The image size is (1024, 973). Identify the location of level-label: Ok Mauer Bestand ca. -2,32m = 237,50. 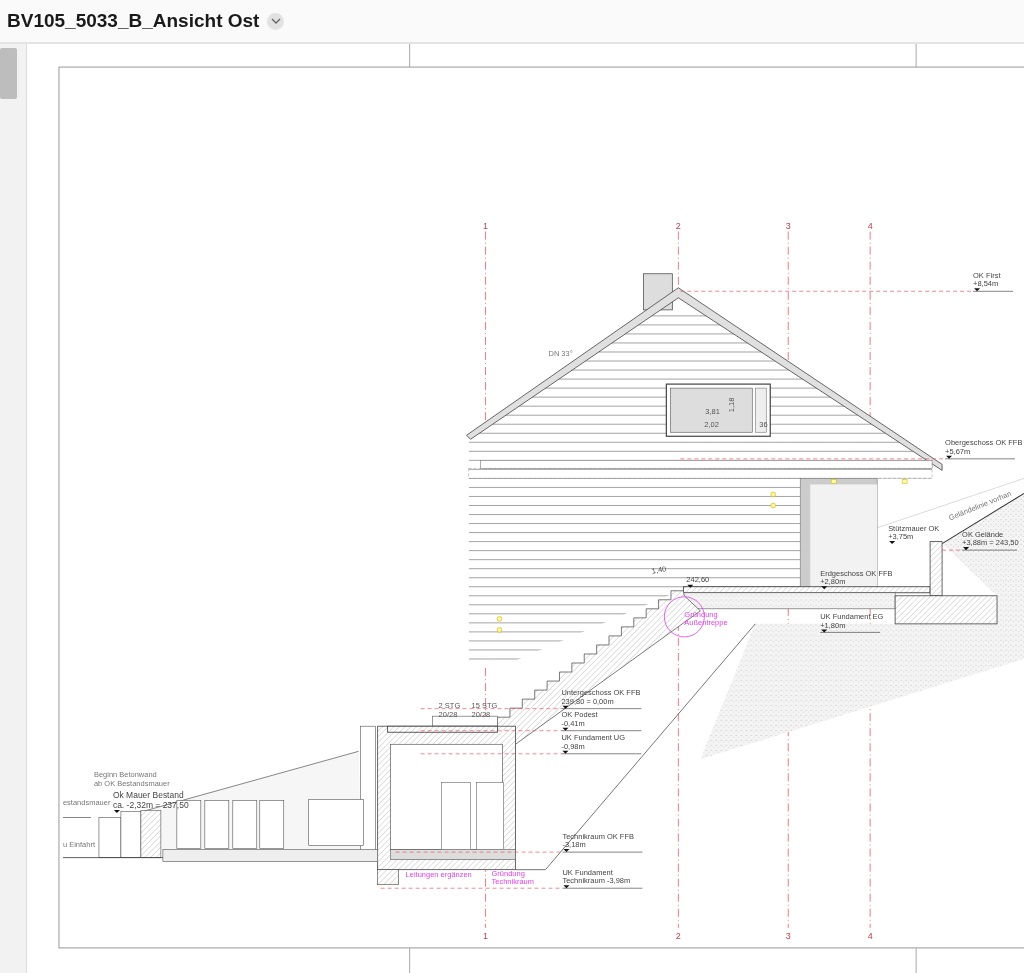
(150, 800).